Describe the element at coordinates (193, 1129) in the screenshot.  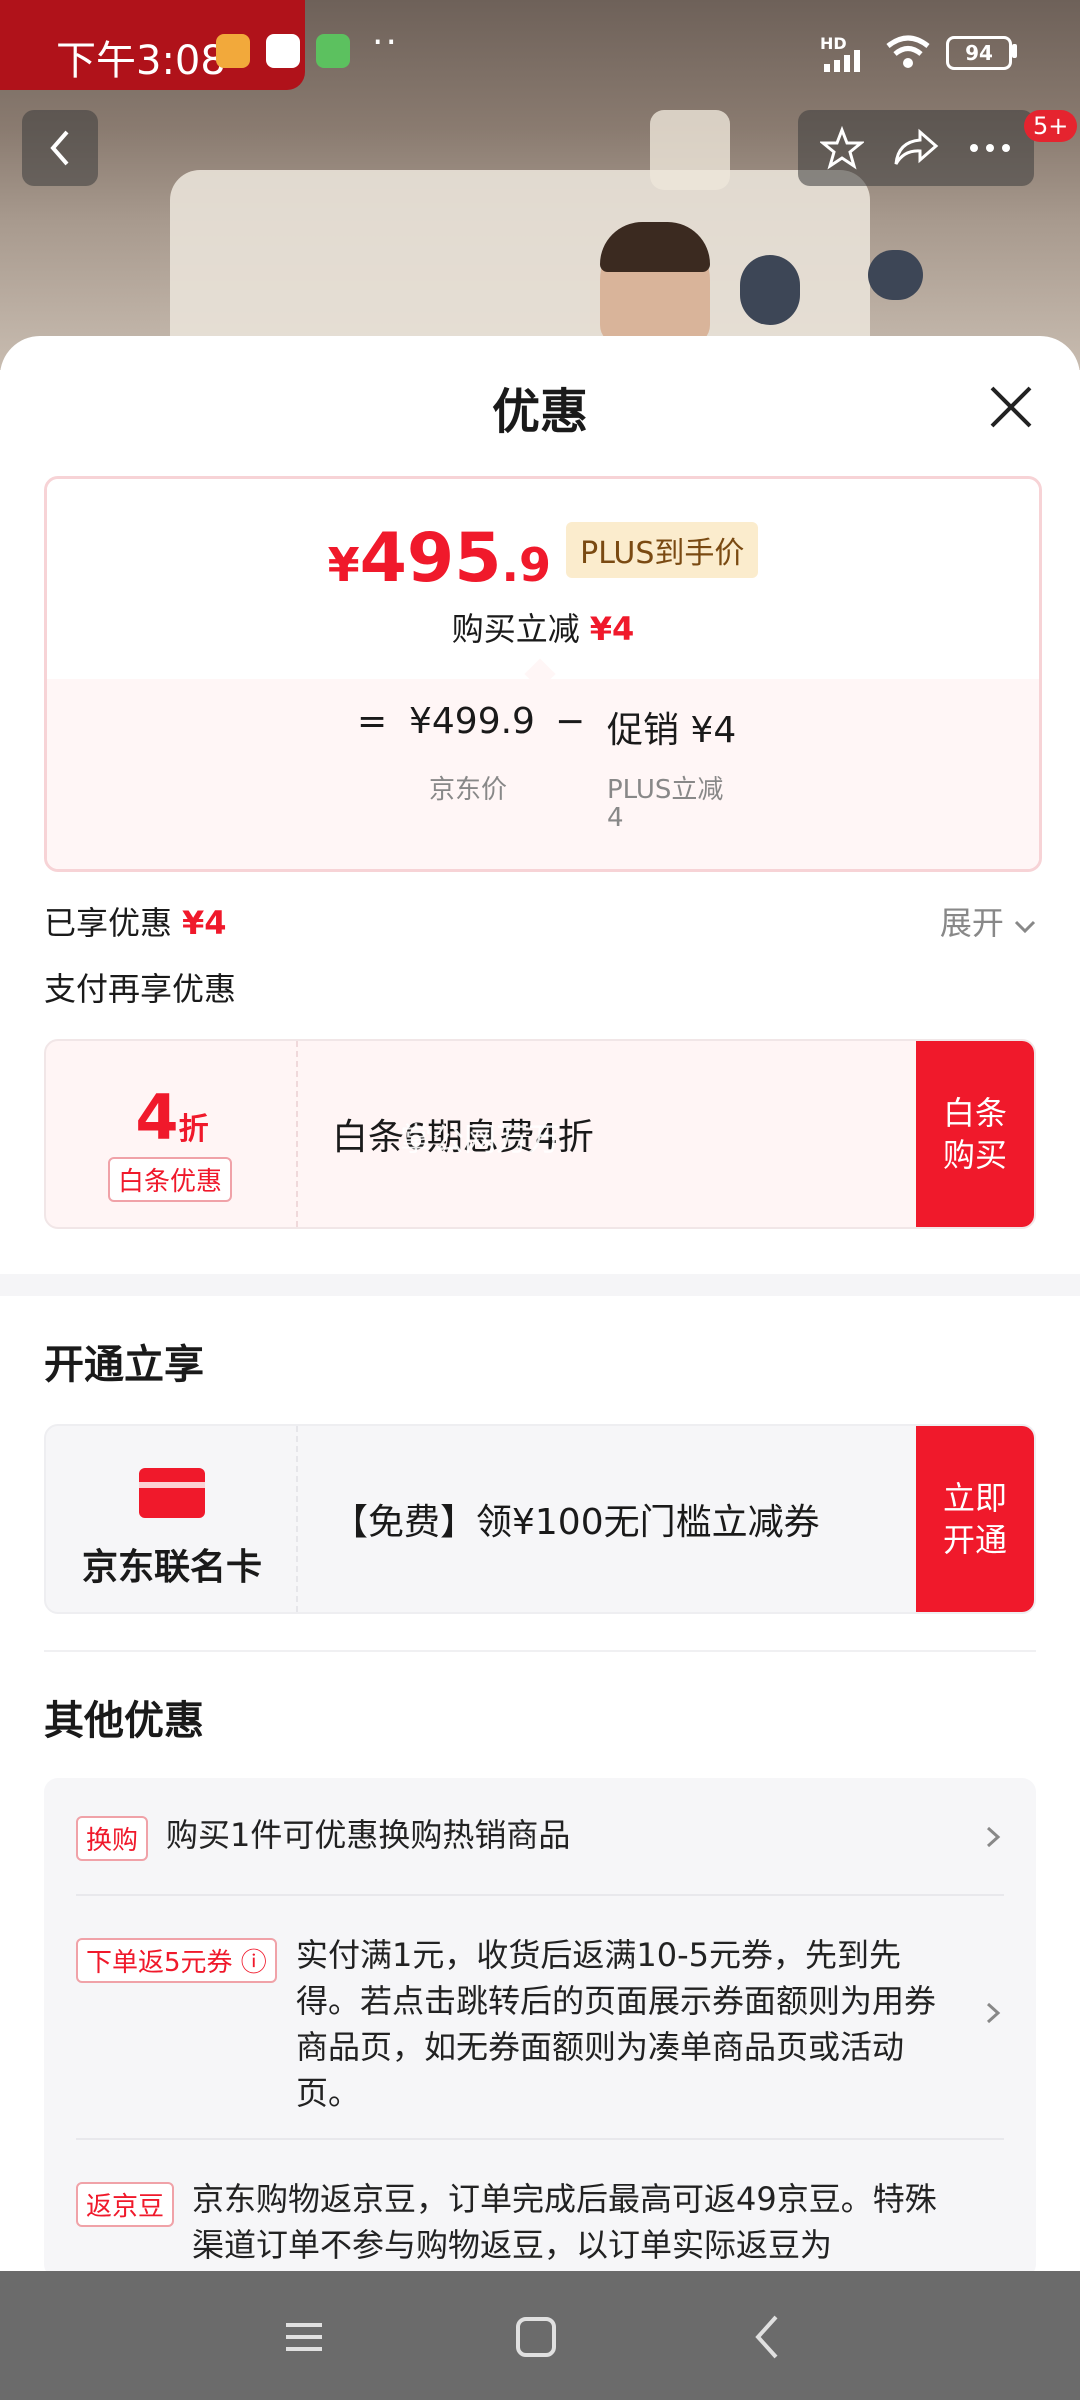
I see `discount-unit: 折` at that location.